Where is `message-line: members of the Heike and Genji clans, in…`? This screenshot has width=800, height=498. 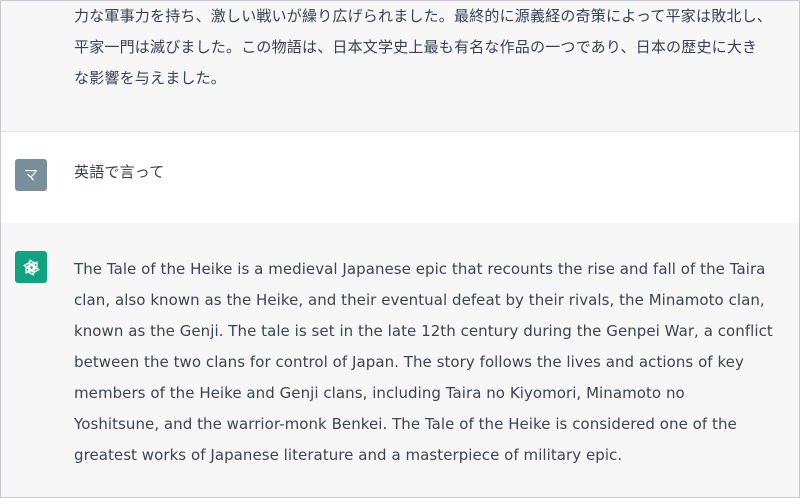
message-line: members of the Heike and Genji clans, in… is located at coordinates (379, 393).